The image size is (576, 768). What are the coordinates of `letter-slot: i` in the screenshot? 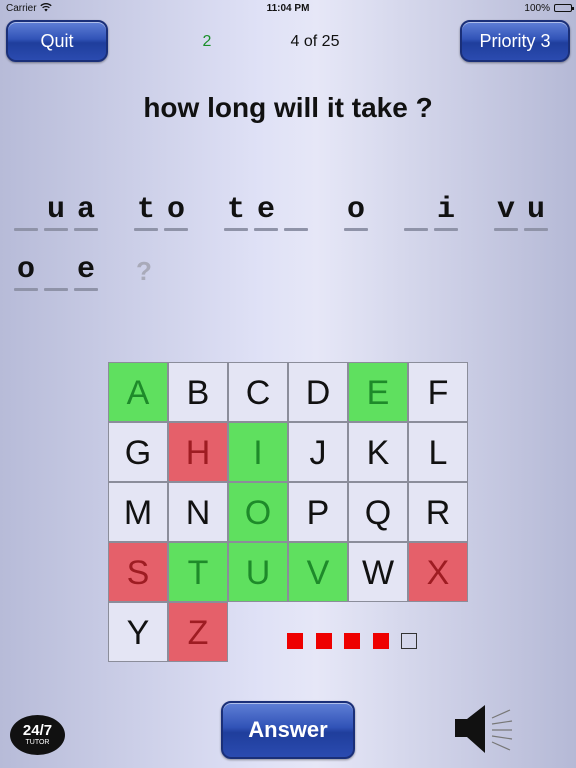 It's located at (446, 211).